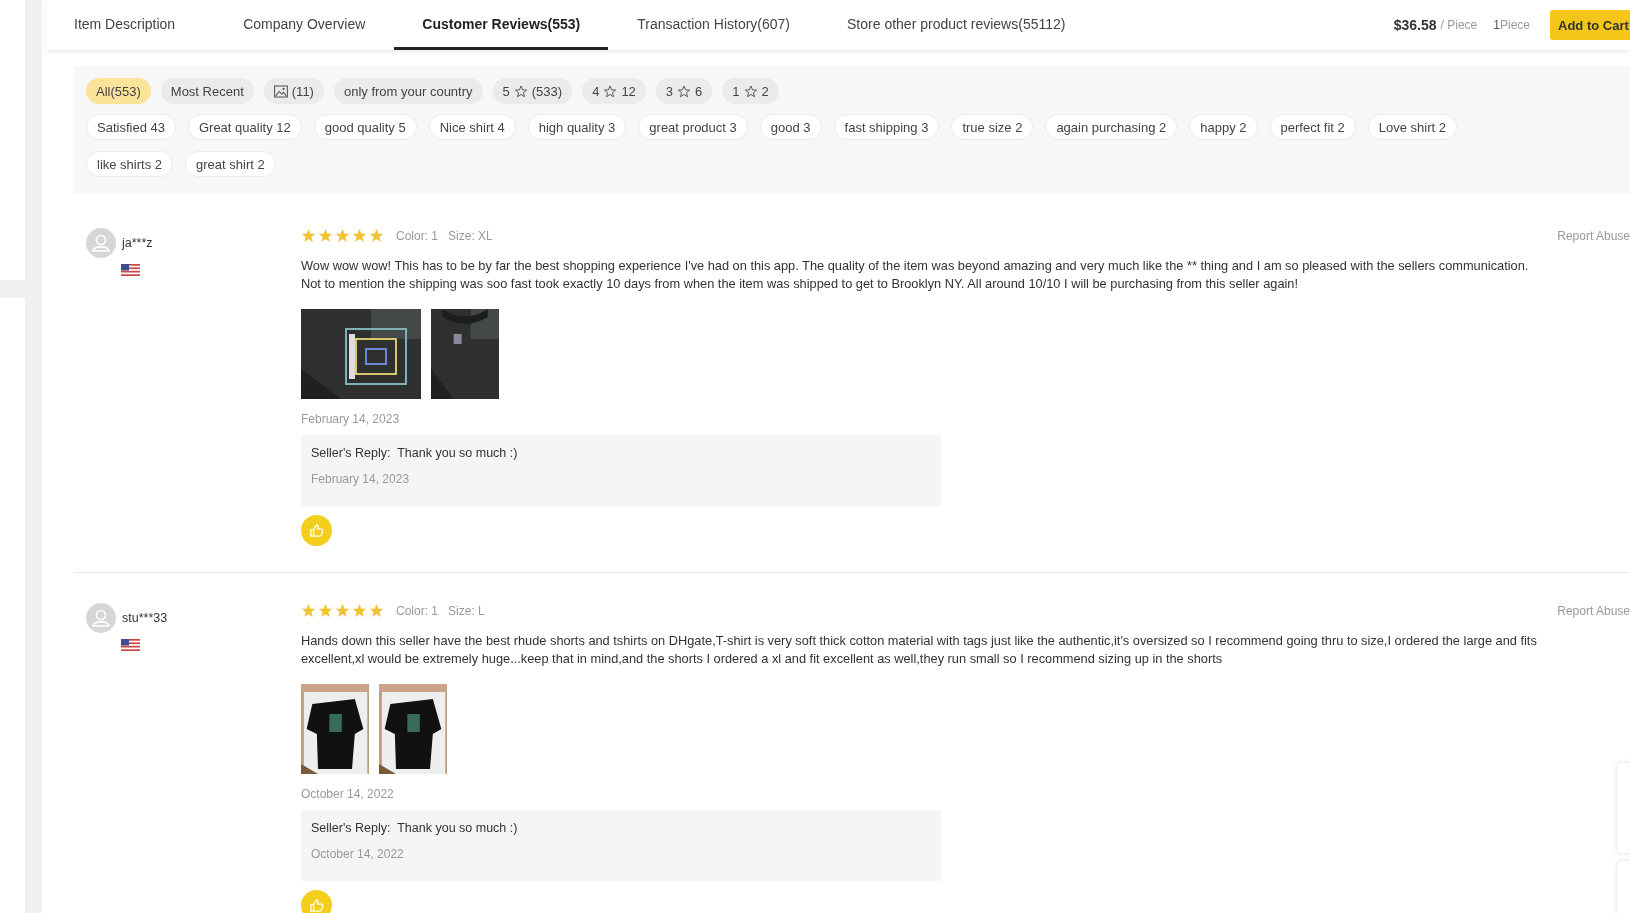 This screenshot has width=1630, height=913. What do you see at coordinates (956, 25) in the screenshot?
I see `tab: Store other product reviews(55112)` at bounding box center [956, 25].